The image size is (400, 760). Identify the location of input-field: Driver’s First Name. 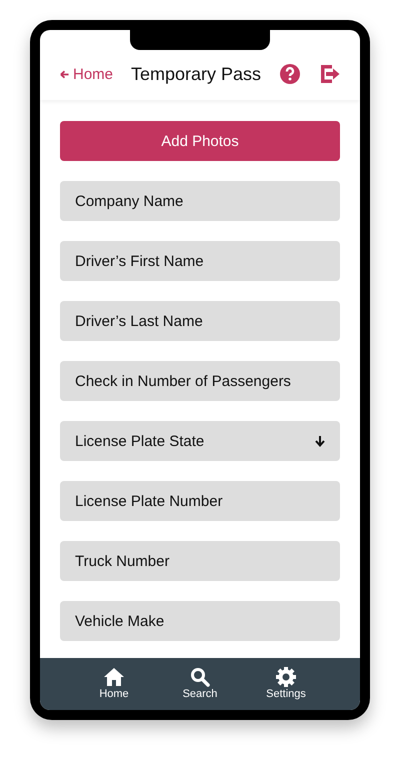
(200, 261).